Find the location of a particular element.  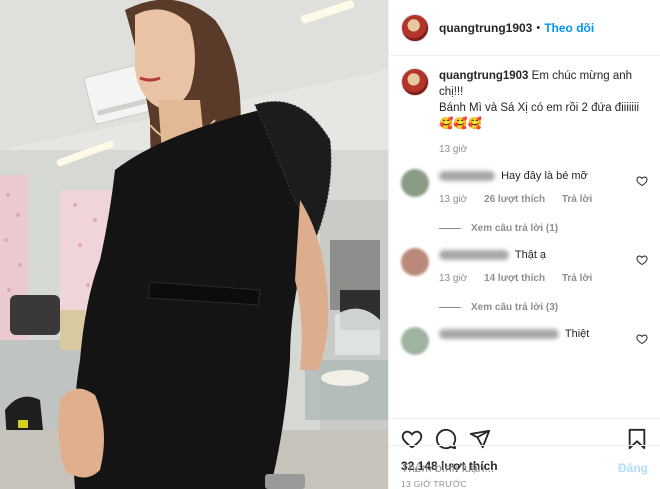

caption-username: quangtrung1903 is located at coordinates (483, 76).